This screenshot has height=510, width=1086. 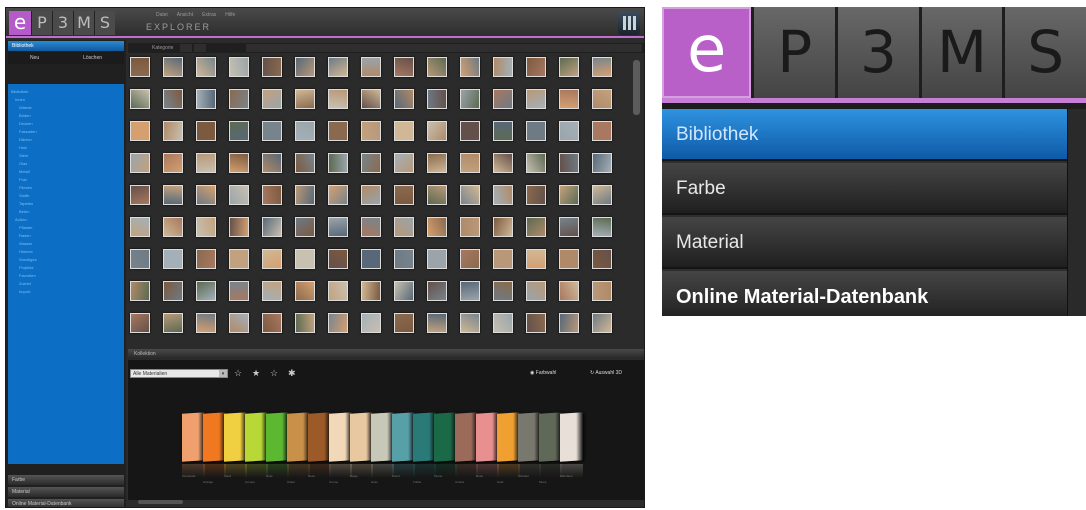 I want to click on new-button: Neu, so click(x=34, y=58).